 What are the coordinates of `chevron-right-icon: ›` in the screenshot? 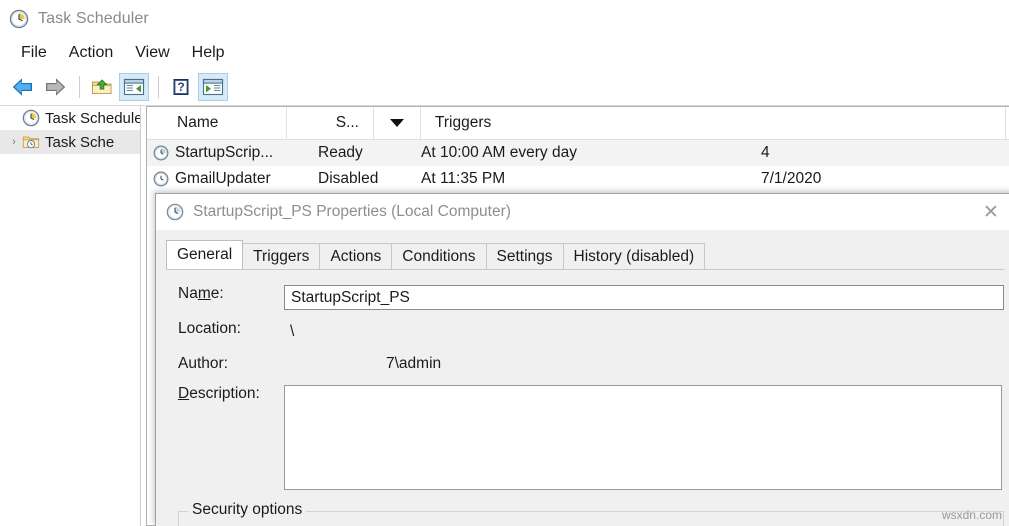 It's located at (14, 142).